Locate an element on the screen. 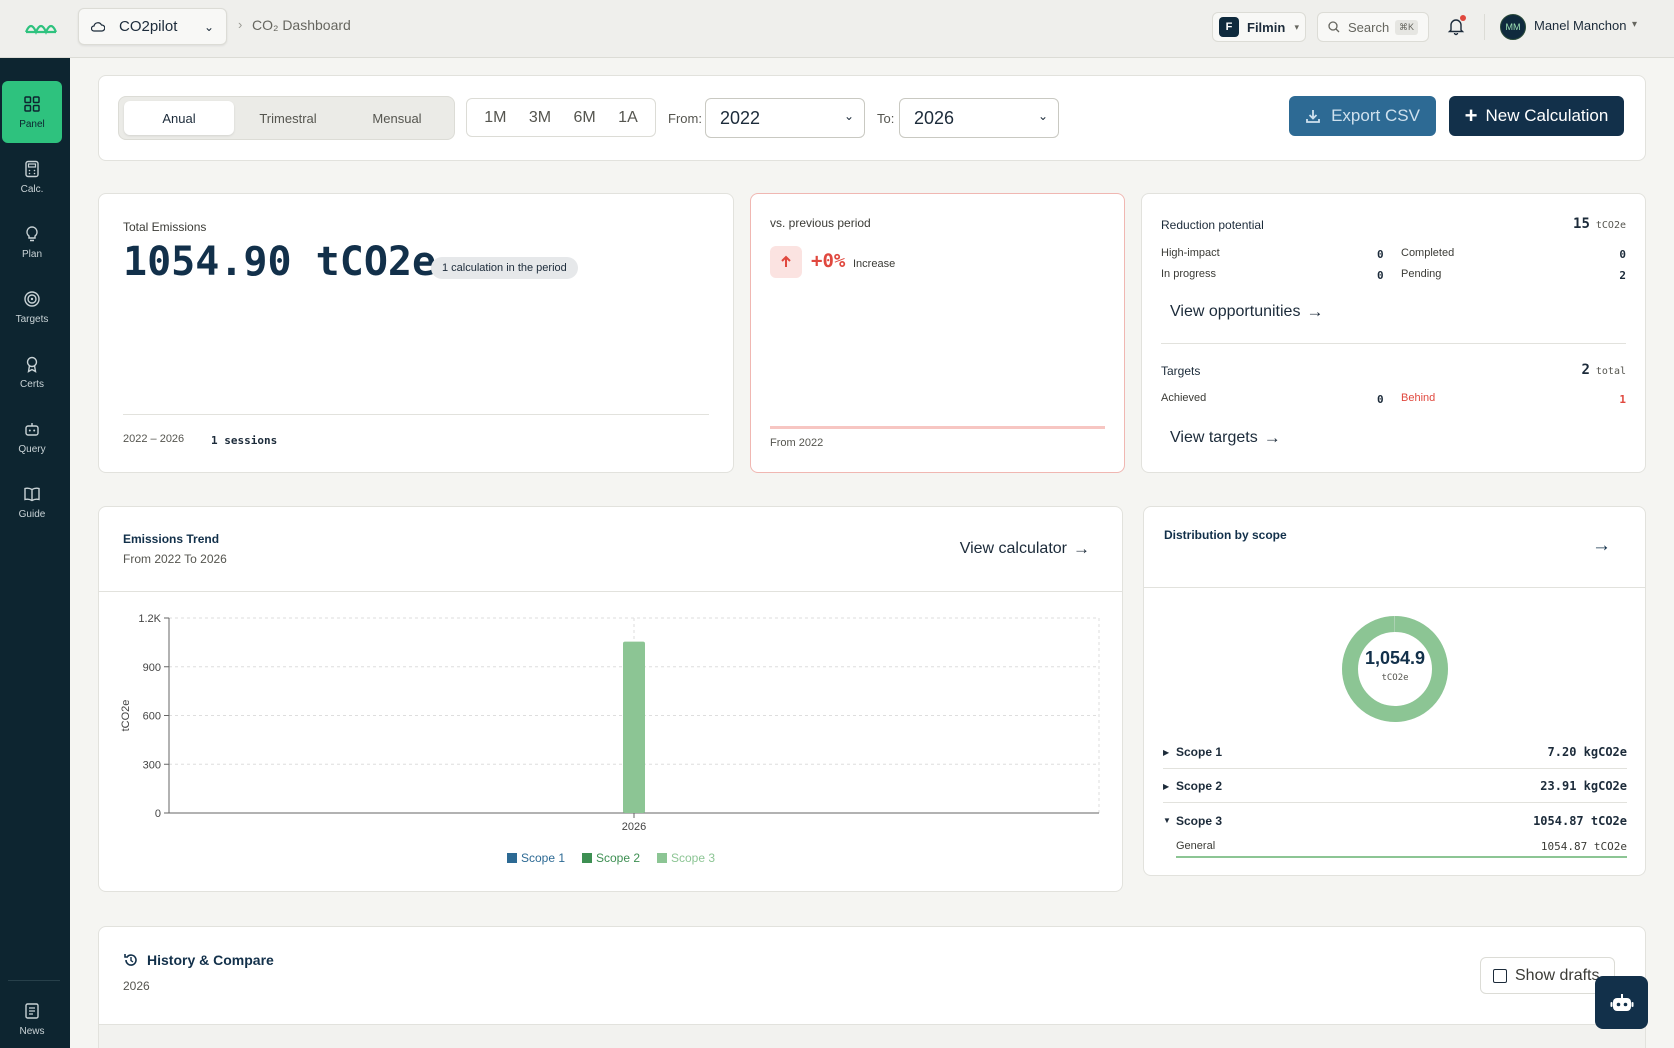 The height and width of the screenshot is (1048, 1674). scope-sub-item: General 1054.87 tCO2e is located at coordinates (1401, 846).